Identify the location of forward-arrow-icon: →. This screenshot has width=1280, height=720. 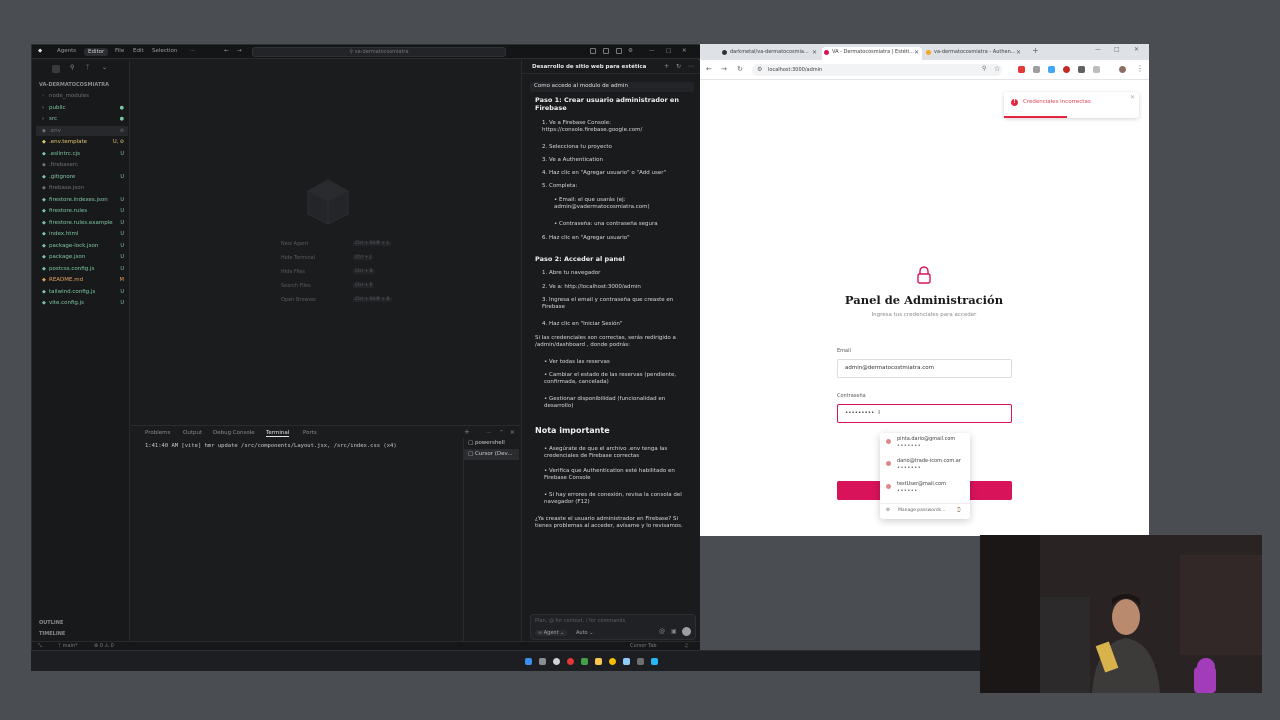
(239, 51).